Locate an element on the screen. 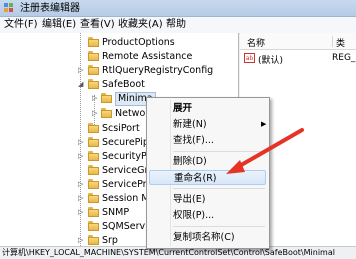 Image resolution: width=356 pixels, height=259 pixels. folder-open-icon is located at coordinates (93, 84).